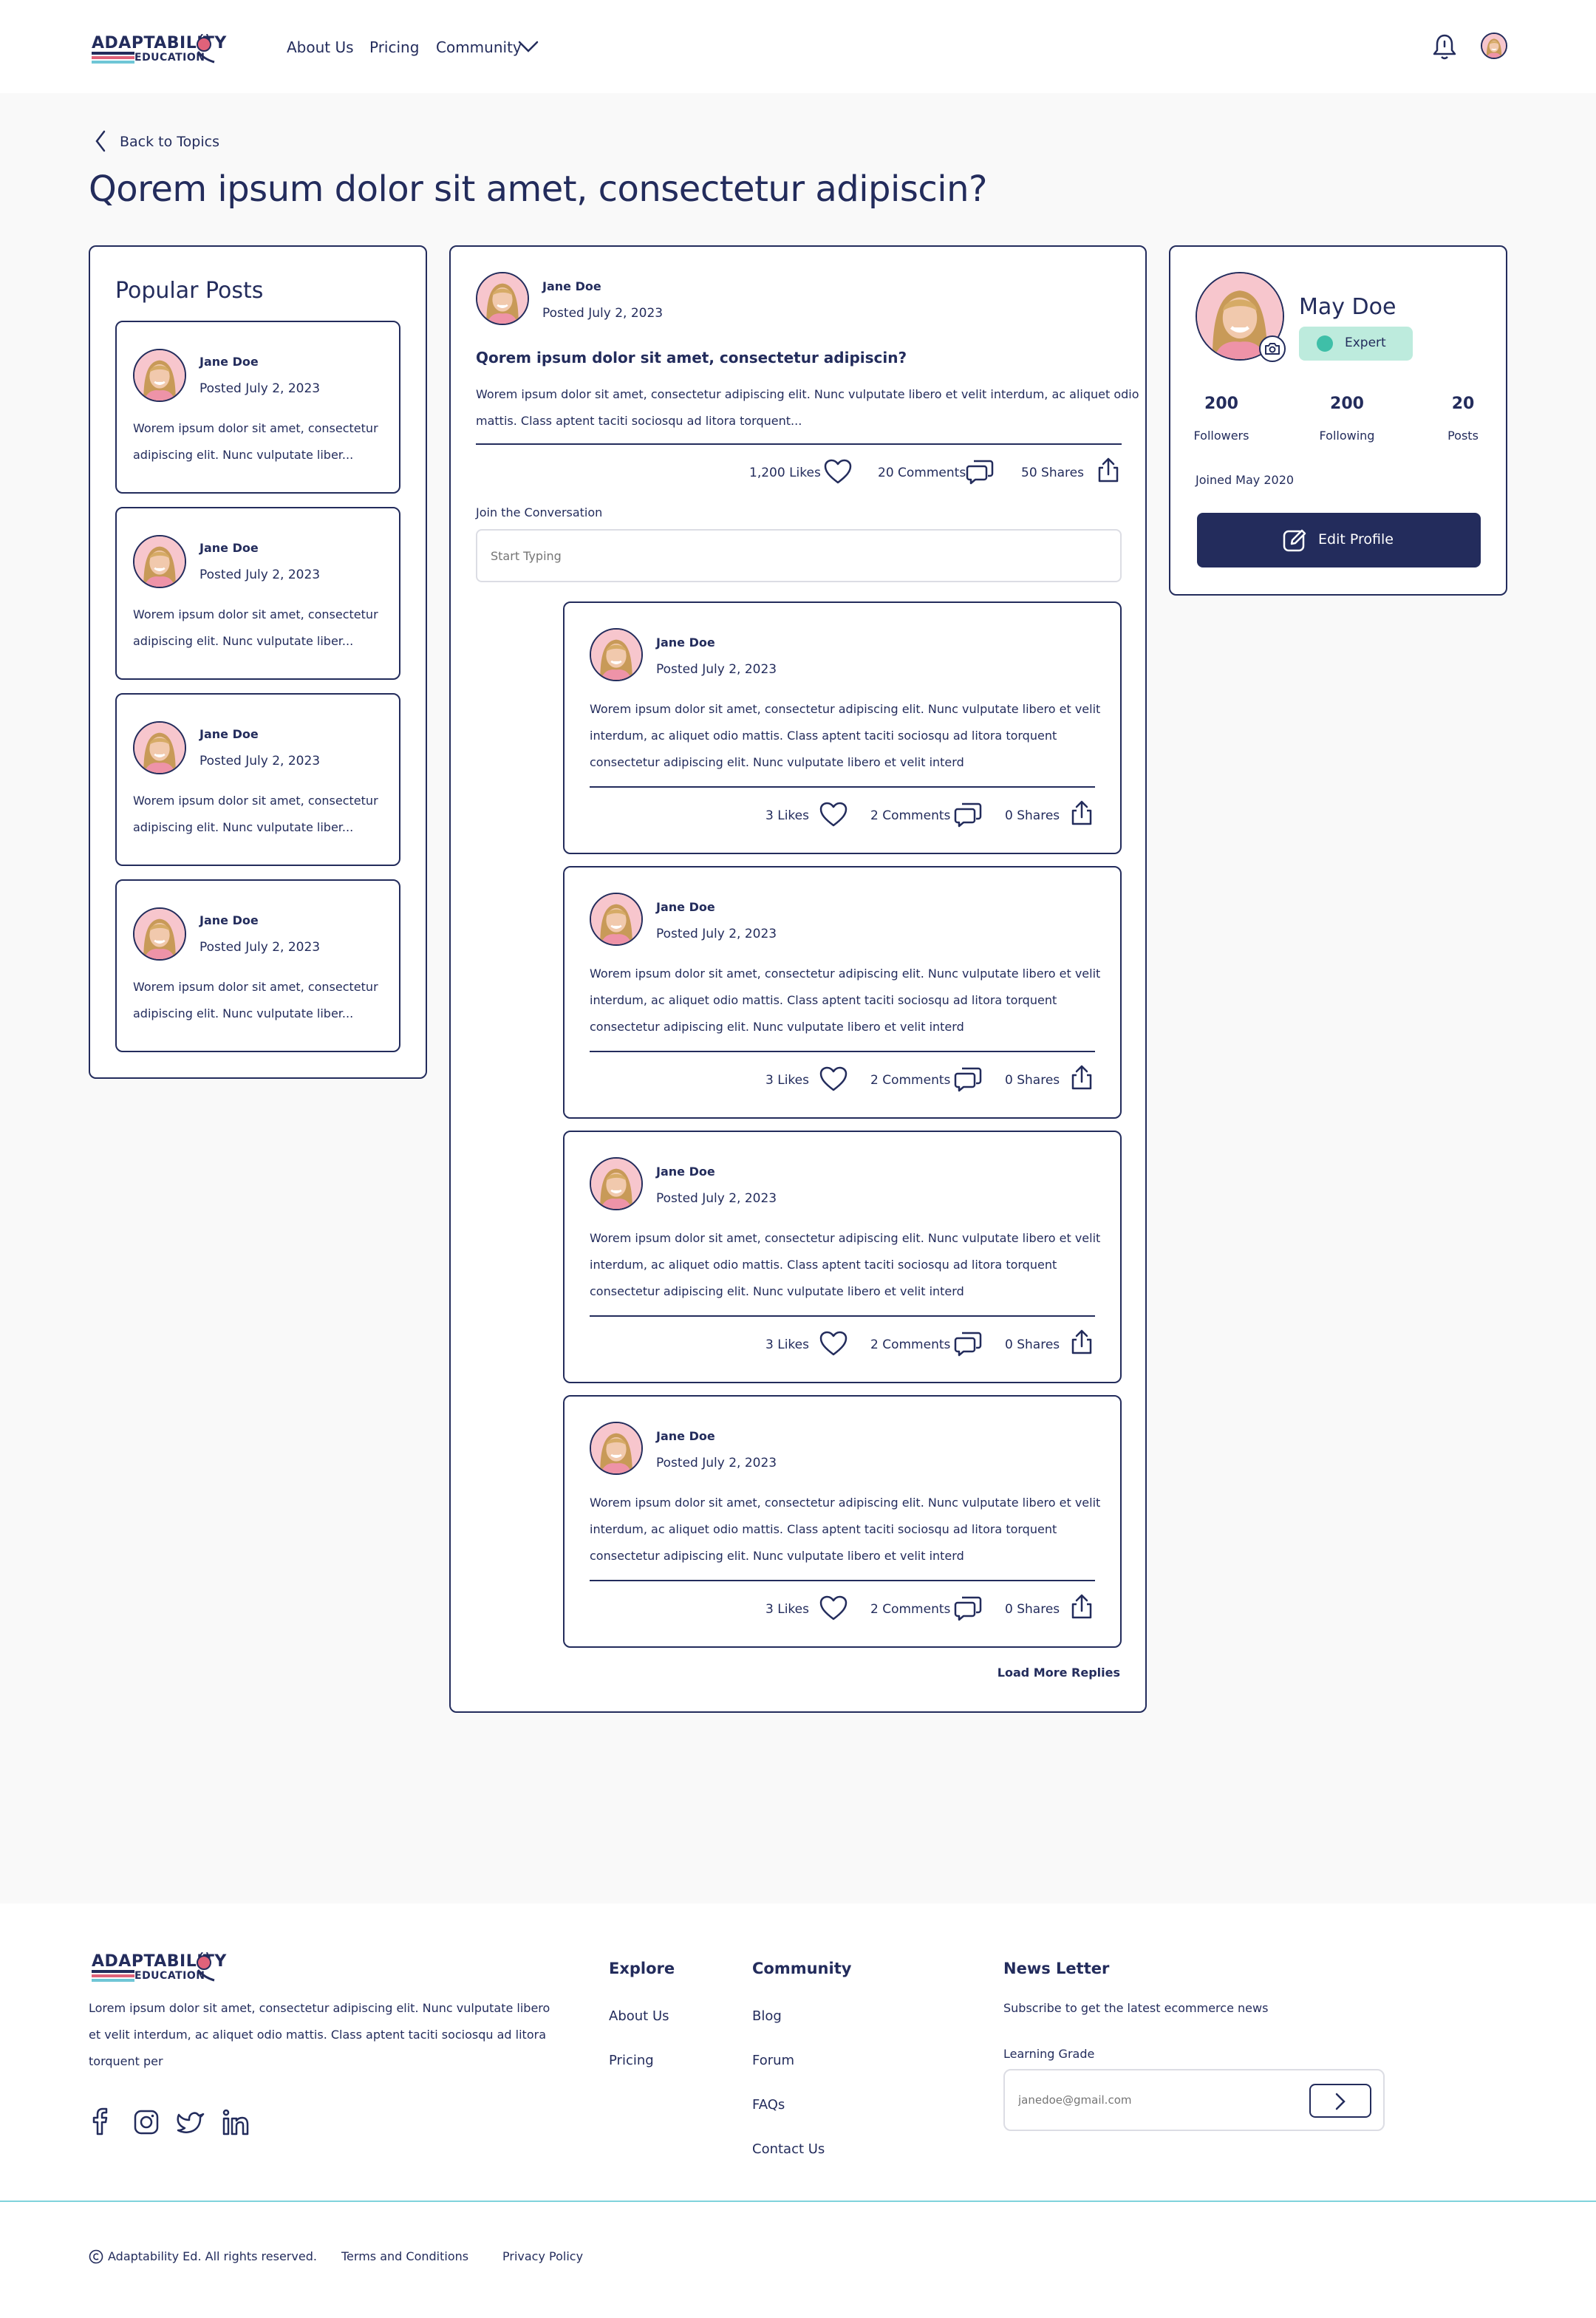  Describe the element at coordinates (639, 2016) in the screenshot. I see `footer-link-about: About Us` at that location.